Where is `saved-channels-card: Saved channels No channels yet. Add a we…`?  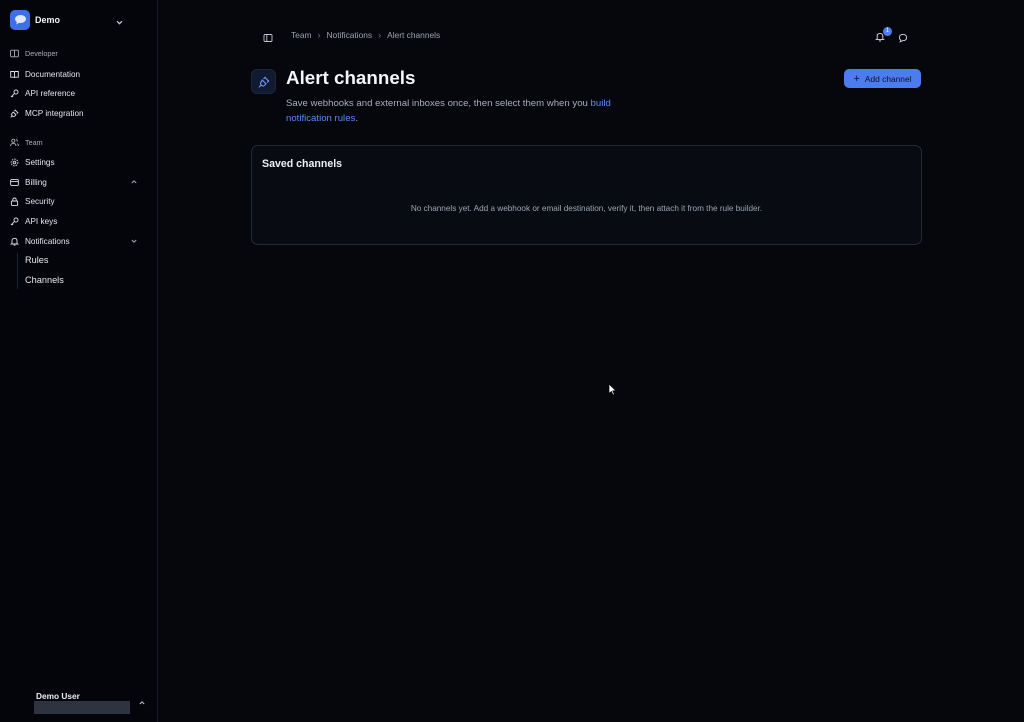 saved-channels-card: Saved channels No channels yet. Add a we… is located at coordinates (586, 195).